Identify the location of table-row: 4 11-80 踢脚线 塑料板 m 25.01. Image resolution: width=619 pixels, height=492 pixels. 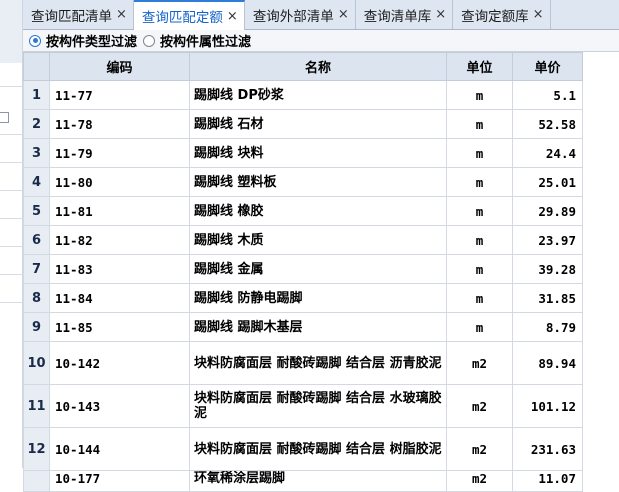
(321, 182).